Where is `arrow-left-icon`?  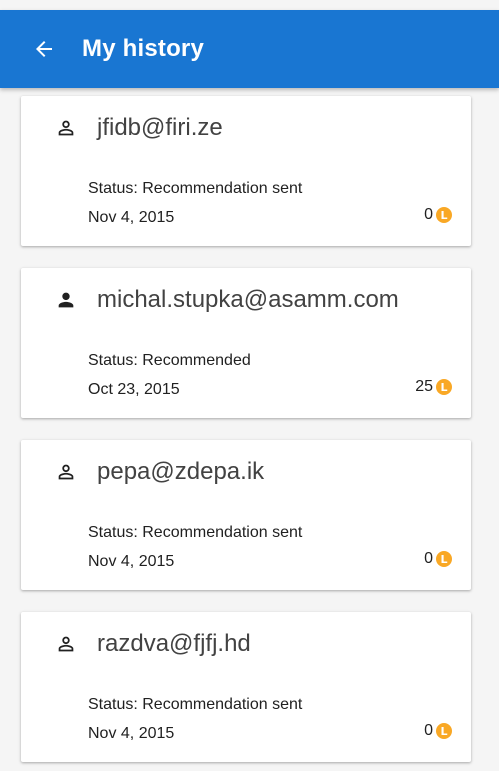
arrow-left-icon is located at coordinates (44, 49).